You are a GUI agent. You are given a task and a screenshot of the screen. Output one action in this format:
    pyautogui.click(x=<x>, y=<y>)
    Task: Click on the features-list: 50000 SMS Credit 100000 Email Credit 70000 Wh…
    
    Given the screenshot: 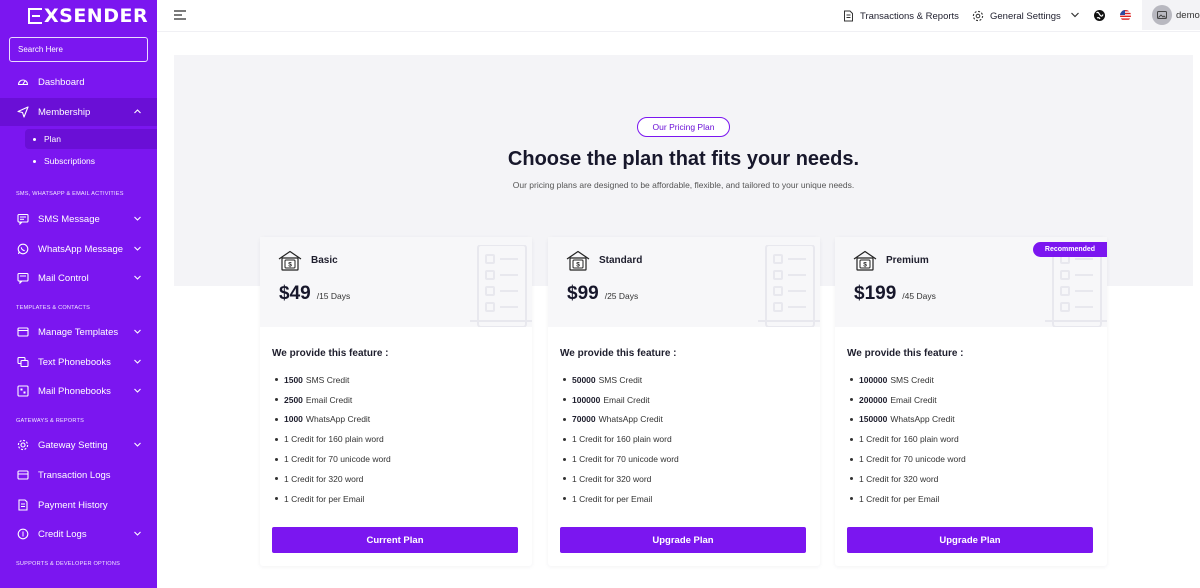 What is the action you would take?
    pyautogui.click(x=621, y=439)
    